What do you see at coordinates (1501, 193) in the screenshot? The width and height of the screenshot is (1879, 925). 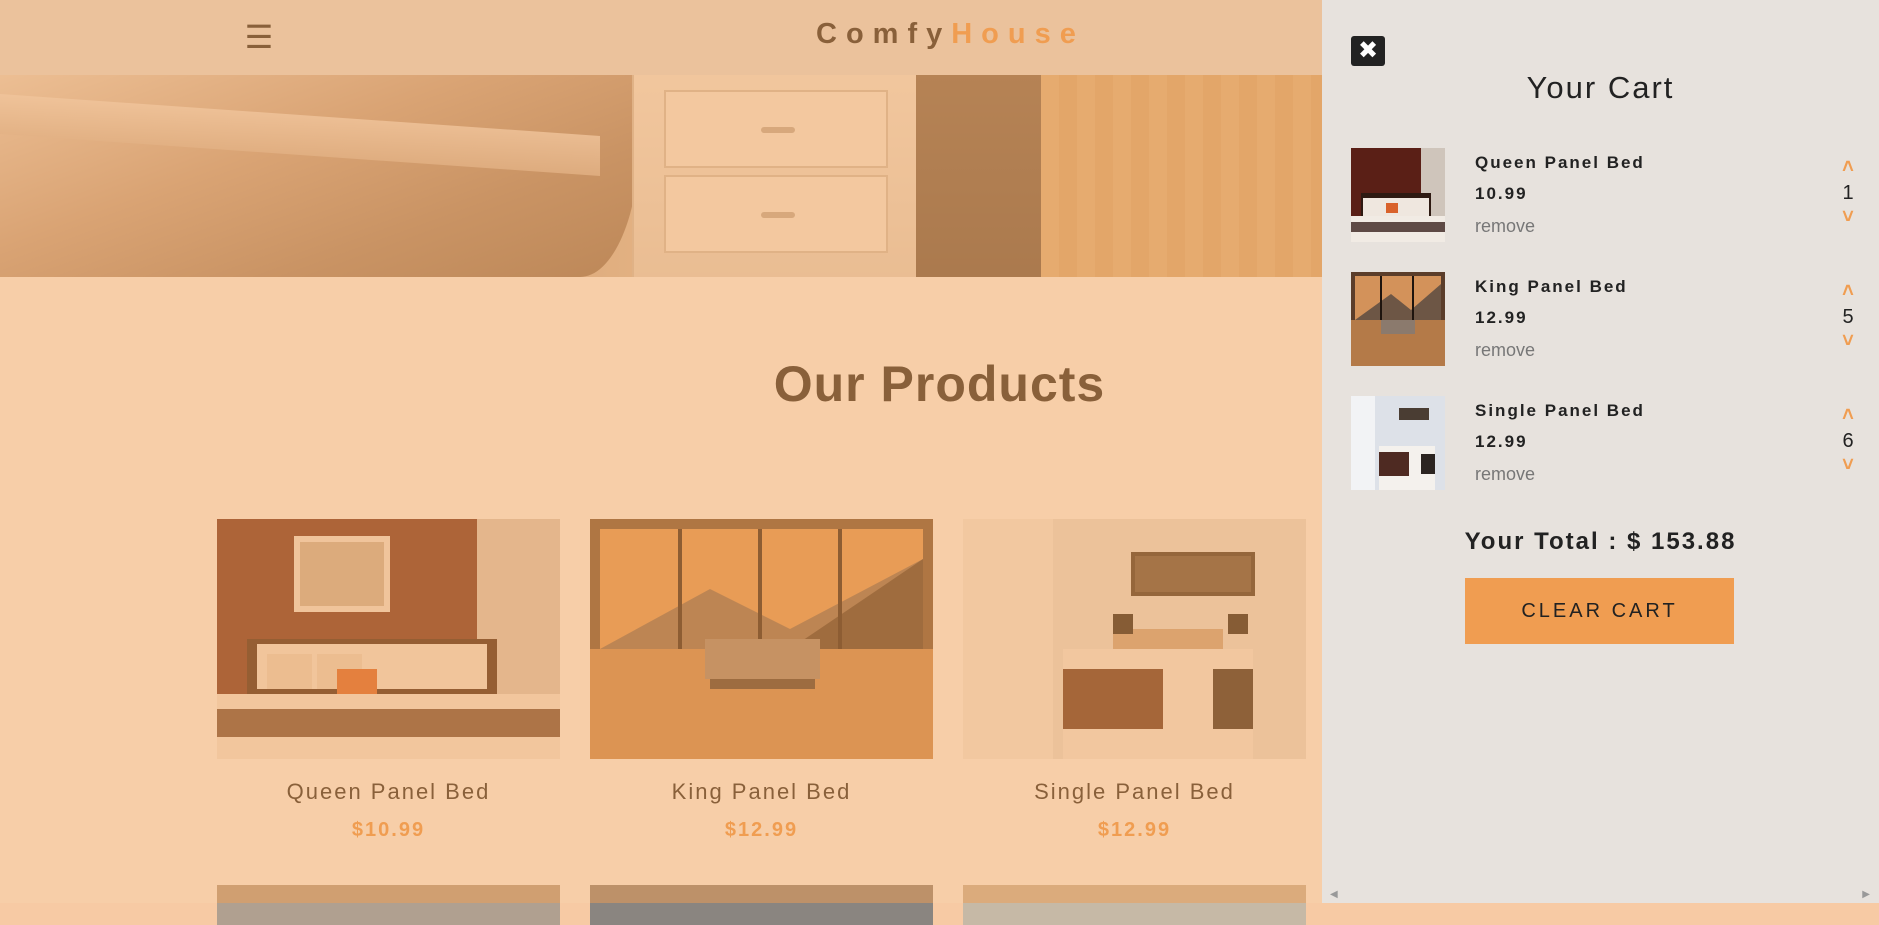 I see `cart-item-price: 10.99` at bounding box center [1501, 193].